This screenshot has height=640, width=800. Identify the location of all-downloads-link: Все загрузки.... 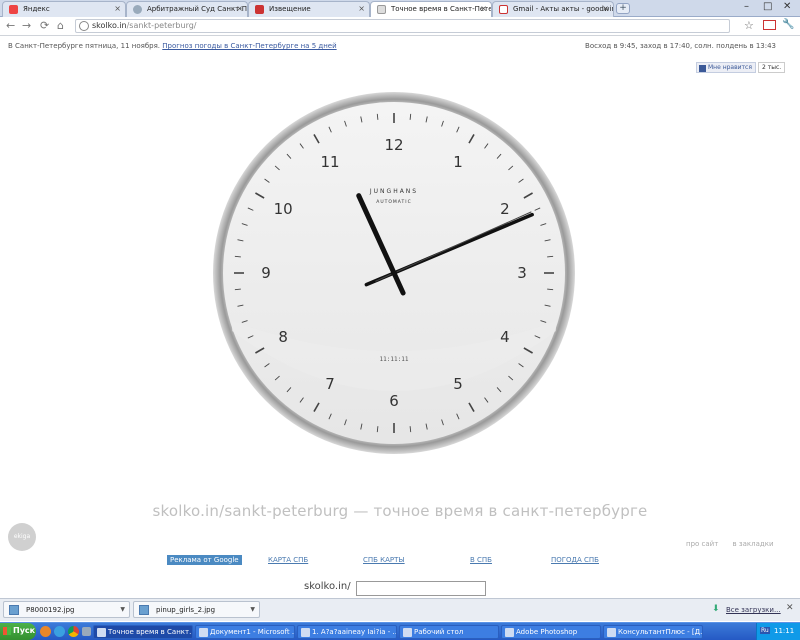
(753, 610).